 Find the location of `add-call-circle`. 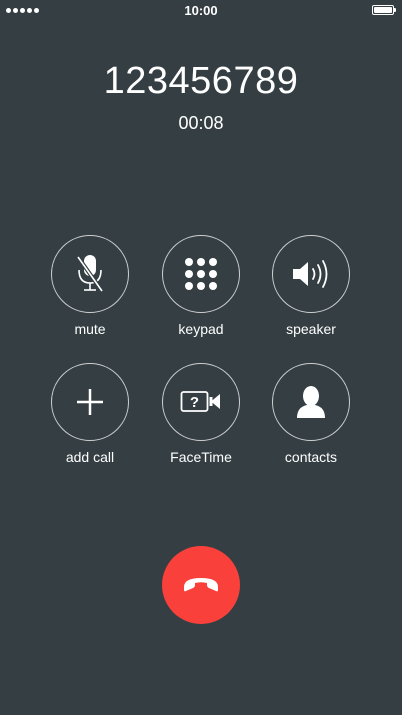

add-call-circle is located at coordinates (90, 402).